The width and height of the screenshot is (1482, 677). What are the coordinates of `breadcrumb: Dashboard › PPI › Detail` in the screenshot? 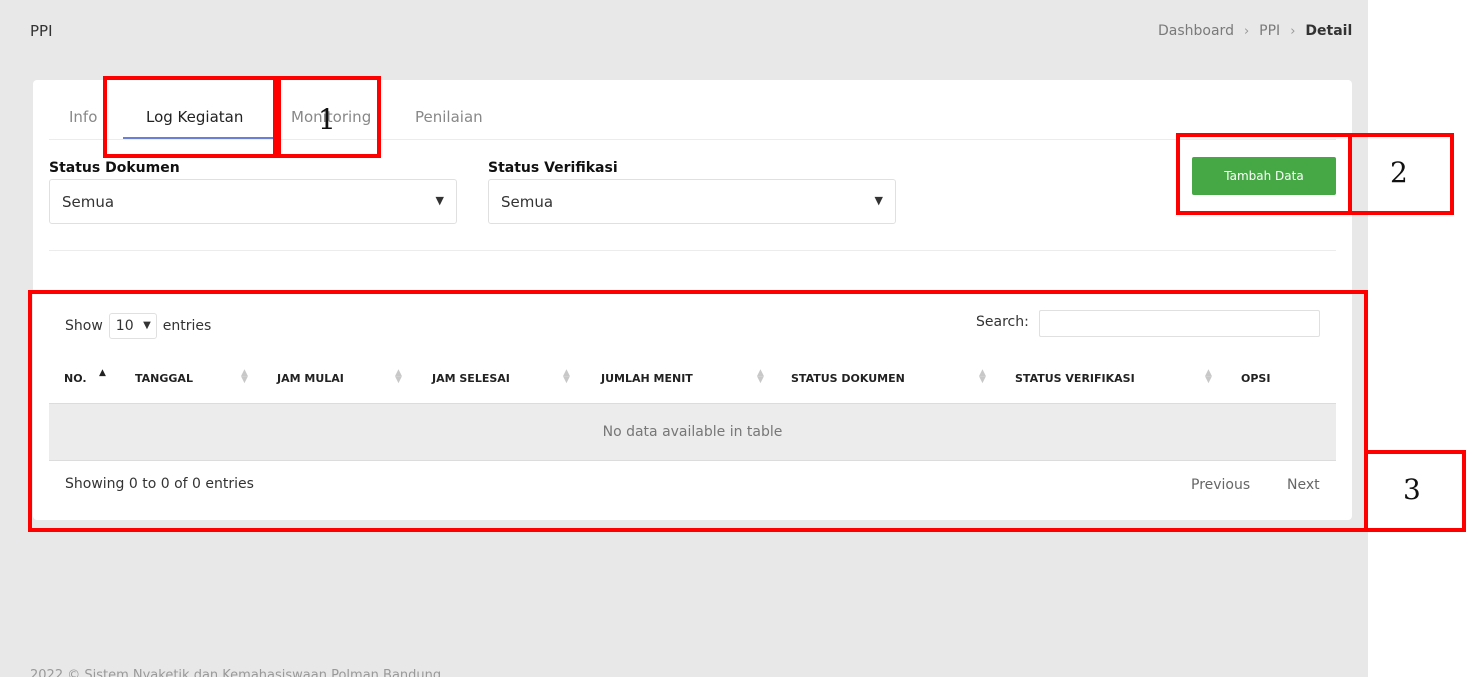 It's located at (1255, 31).